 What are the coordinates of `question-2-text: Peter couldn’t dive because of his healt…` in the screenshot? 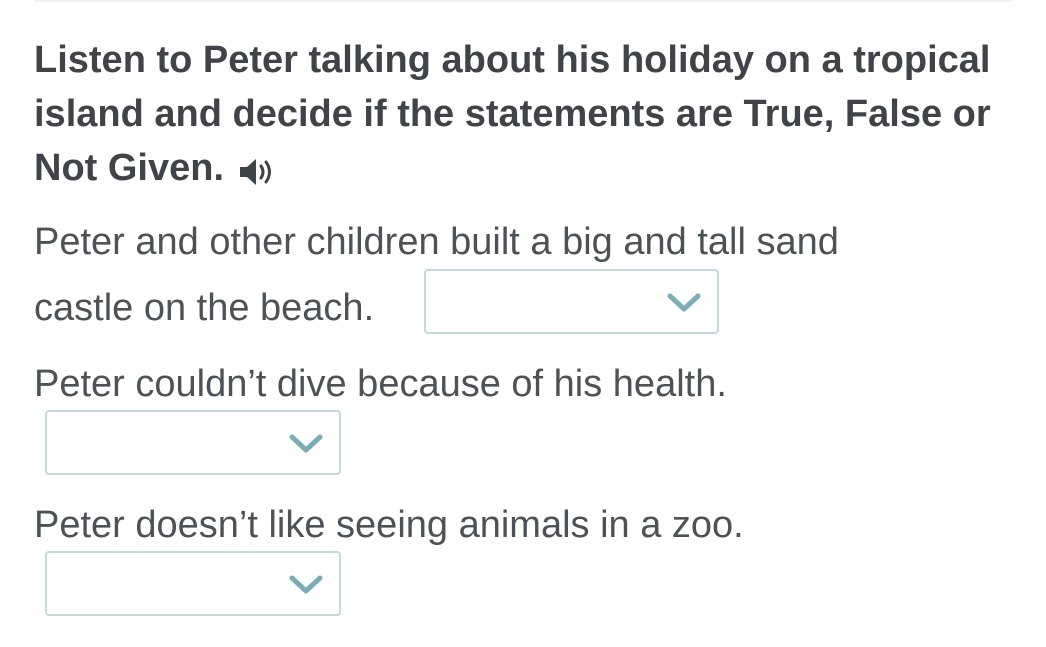 It's located at (380, 384).